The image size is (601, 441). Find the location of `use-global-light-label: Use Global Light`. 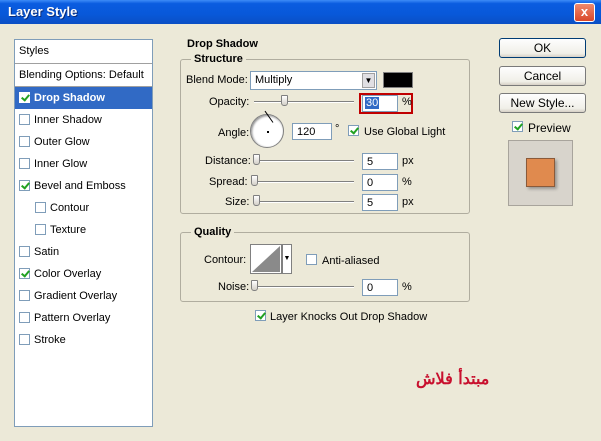

use-global-light-label: Use Global Light is located at coordinates (405, 132).